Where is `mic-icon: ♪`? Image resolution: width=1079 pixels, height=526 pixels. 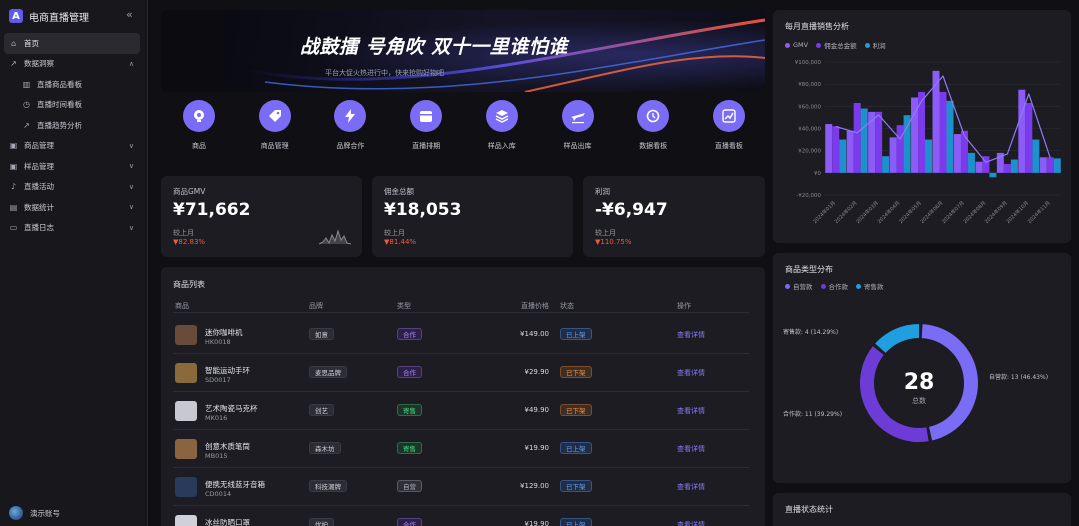 mic-icon: ♪ is located at coordinates (13, 187).